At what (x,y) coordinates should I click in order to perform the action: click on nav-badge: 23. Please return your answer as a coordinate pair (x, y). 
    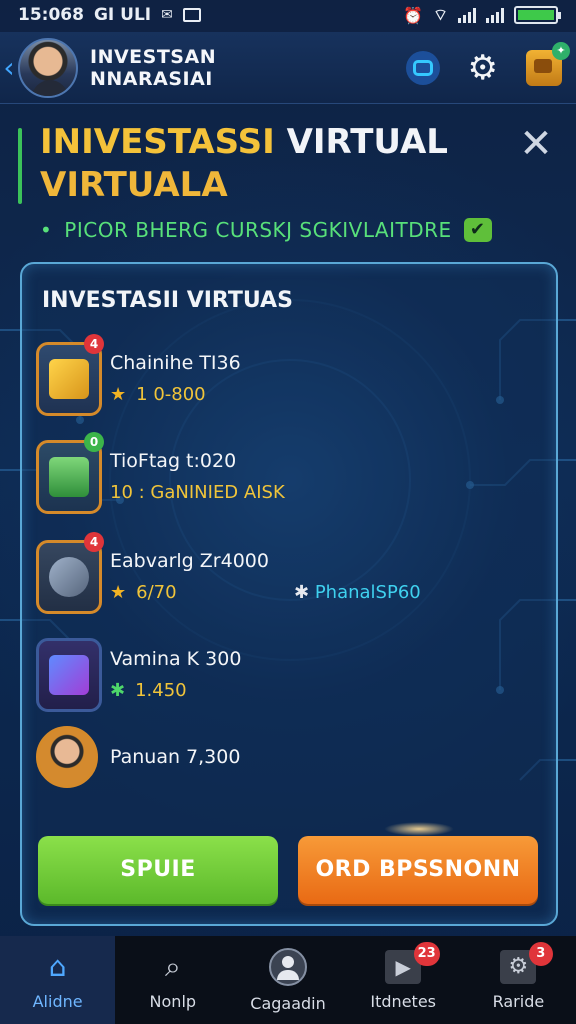
    Looking at the image, I should click on (426, 954).